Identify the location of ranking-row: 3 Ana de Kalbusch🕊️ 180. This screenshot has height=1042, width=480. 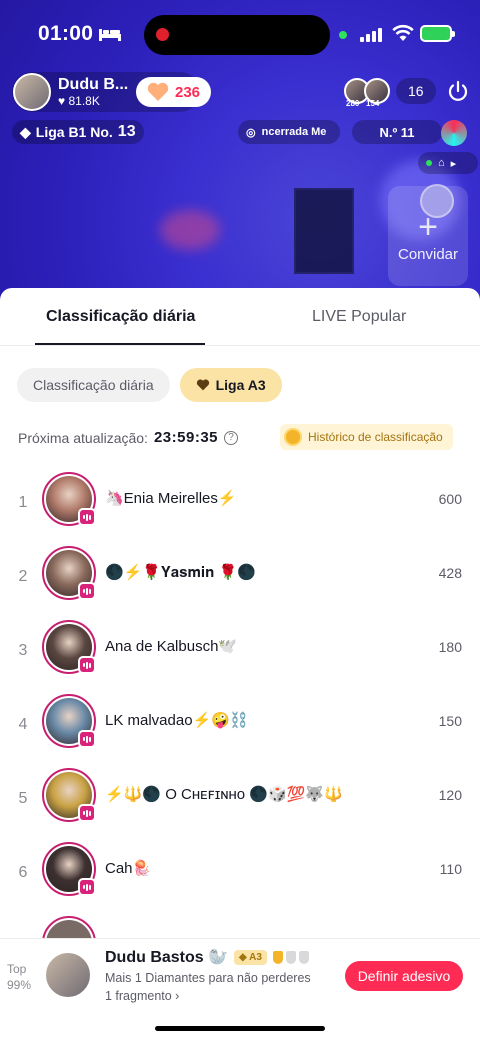
(240, 655).